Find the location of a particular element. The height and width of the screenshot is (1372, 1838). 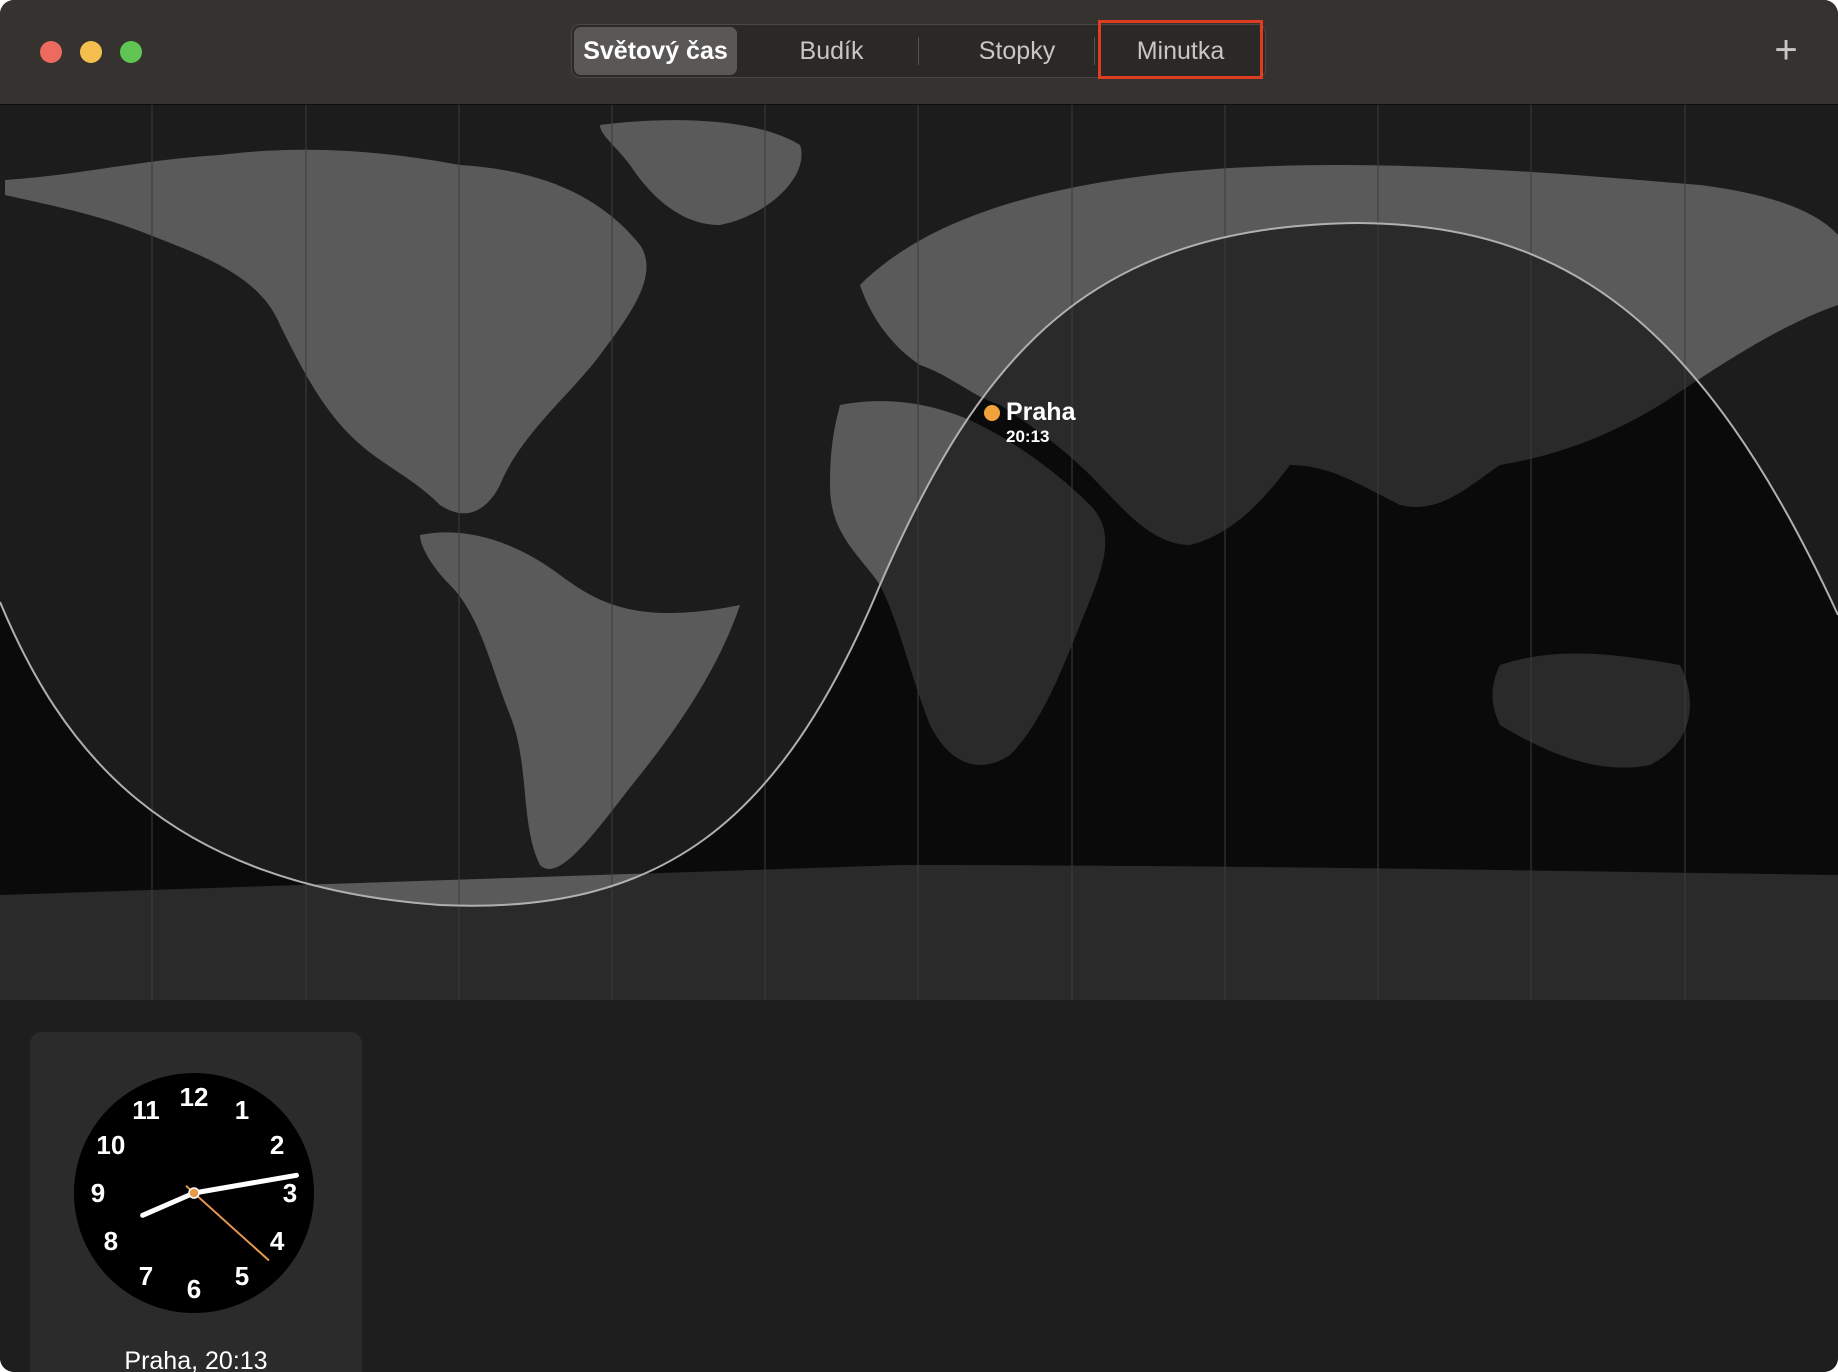

clock-numeral: 10 is located at coordinates (110, 1145).